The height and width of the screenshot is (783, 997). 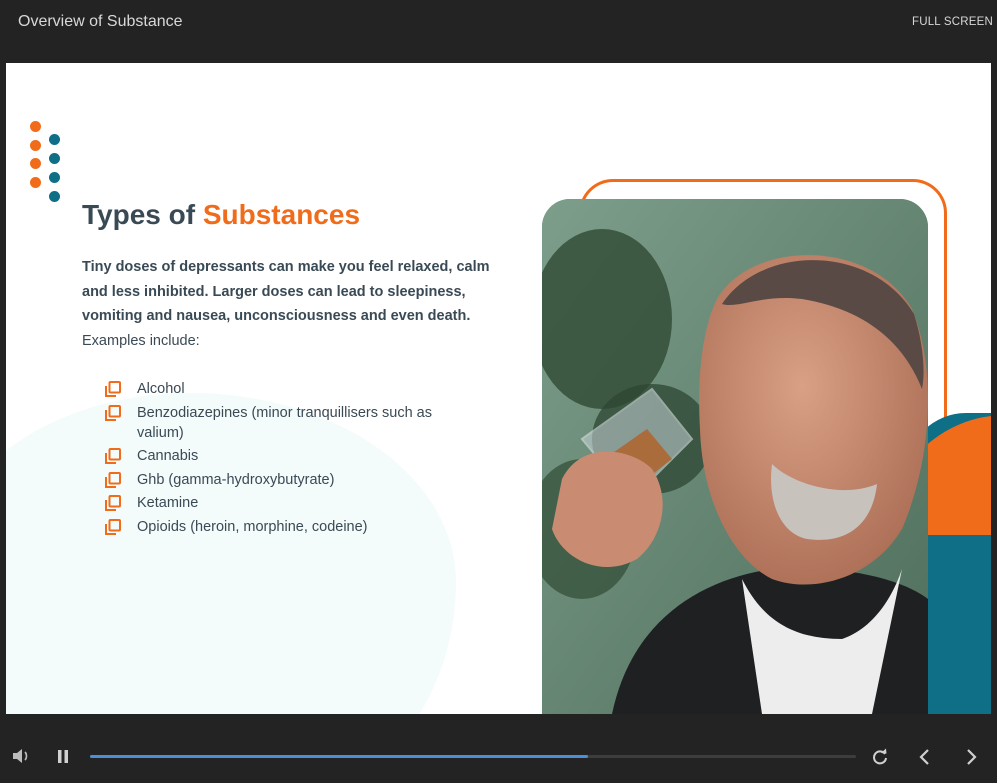 I want to click on list-item-text: Opioids (heroin, morphine, codeine), so click(x=252, y=526).